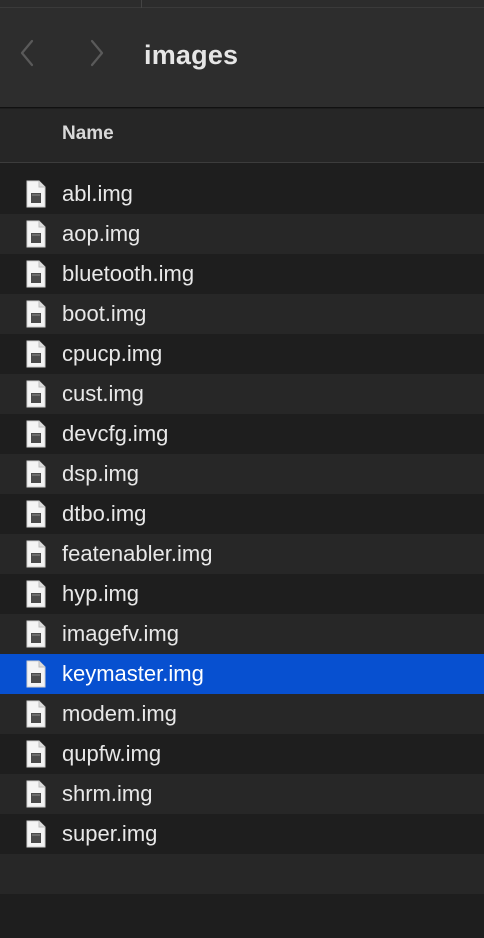 Image resolution: width=484 pixels, height=938 pixels. I want to click on top-strip, so click(242, 4).